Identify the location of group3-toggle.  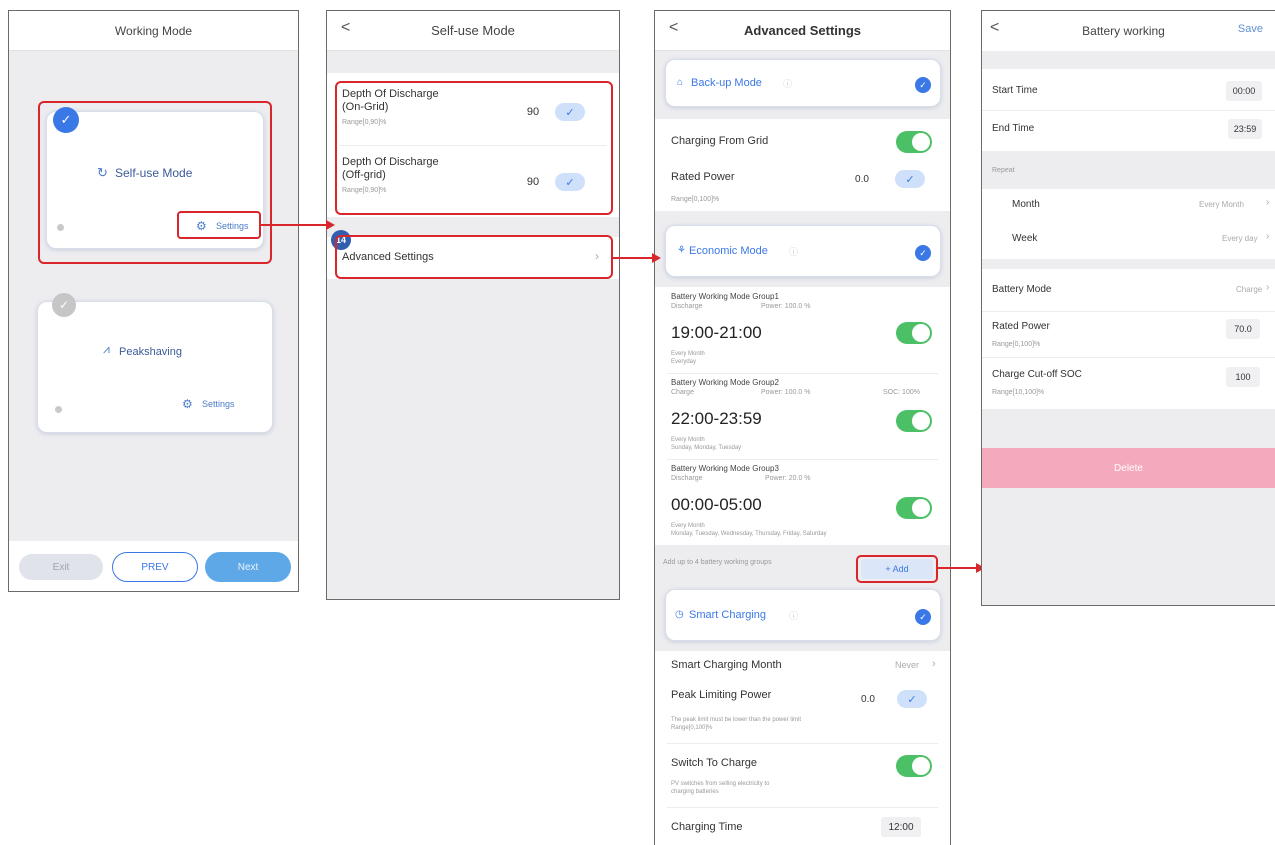
(914, 508).